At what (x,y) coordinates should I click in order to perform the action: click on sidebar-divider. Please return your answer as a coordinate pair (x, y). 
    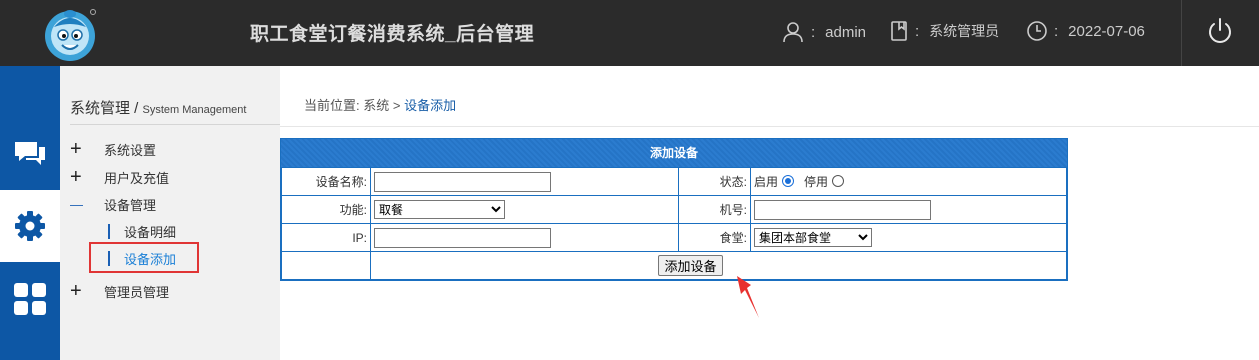
    Looking at the image, I should click on (175, 124).